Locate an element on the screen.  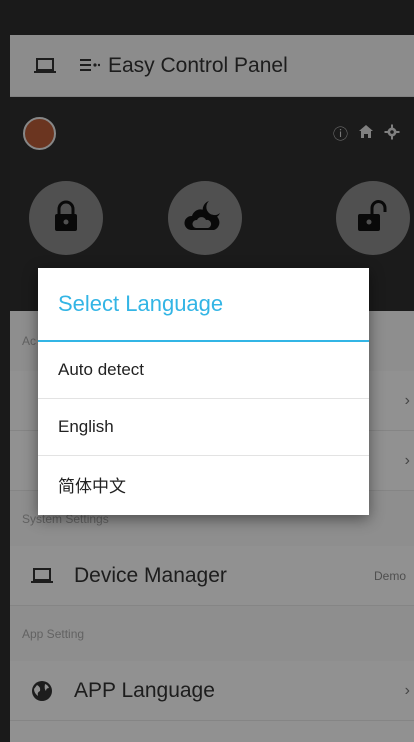
language-option-auto: Auto detect is located at coordinates (203, 370).